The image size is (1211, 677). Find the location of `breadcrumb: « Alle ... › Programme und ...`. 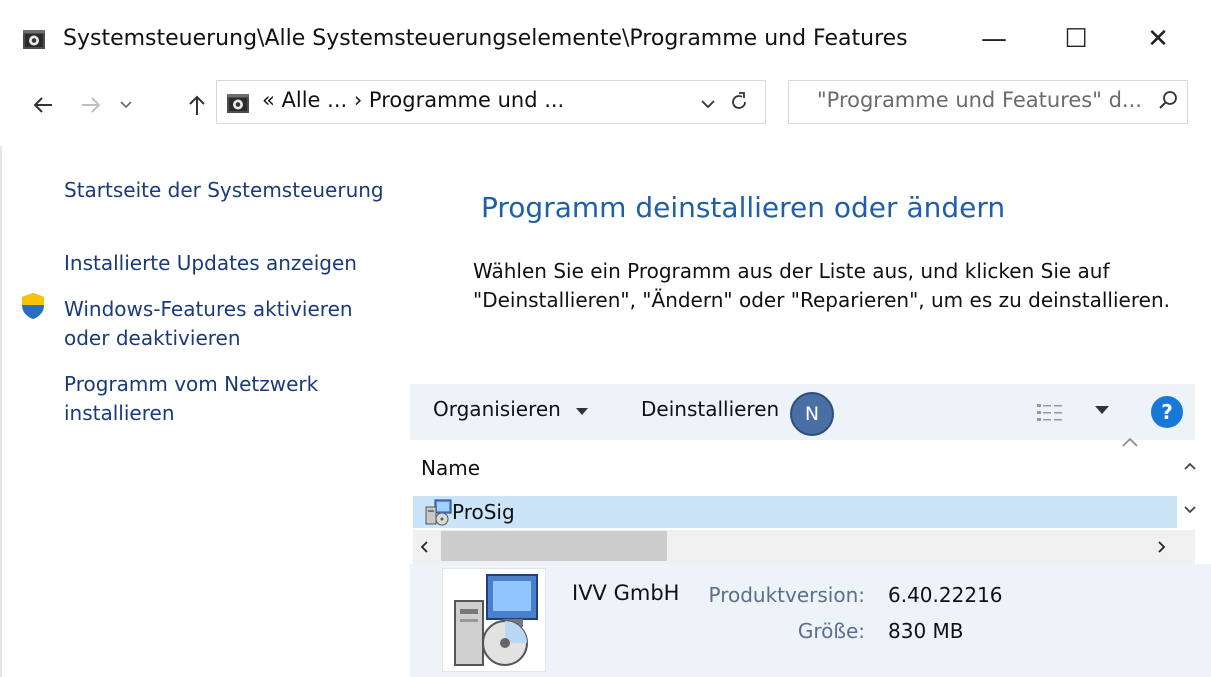

breadcrumb: « Alle ... › Programme und ... is located at coordinates (413, 100).